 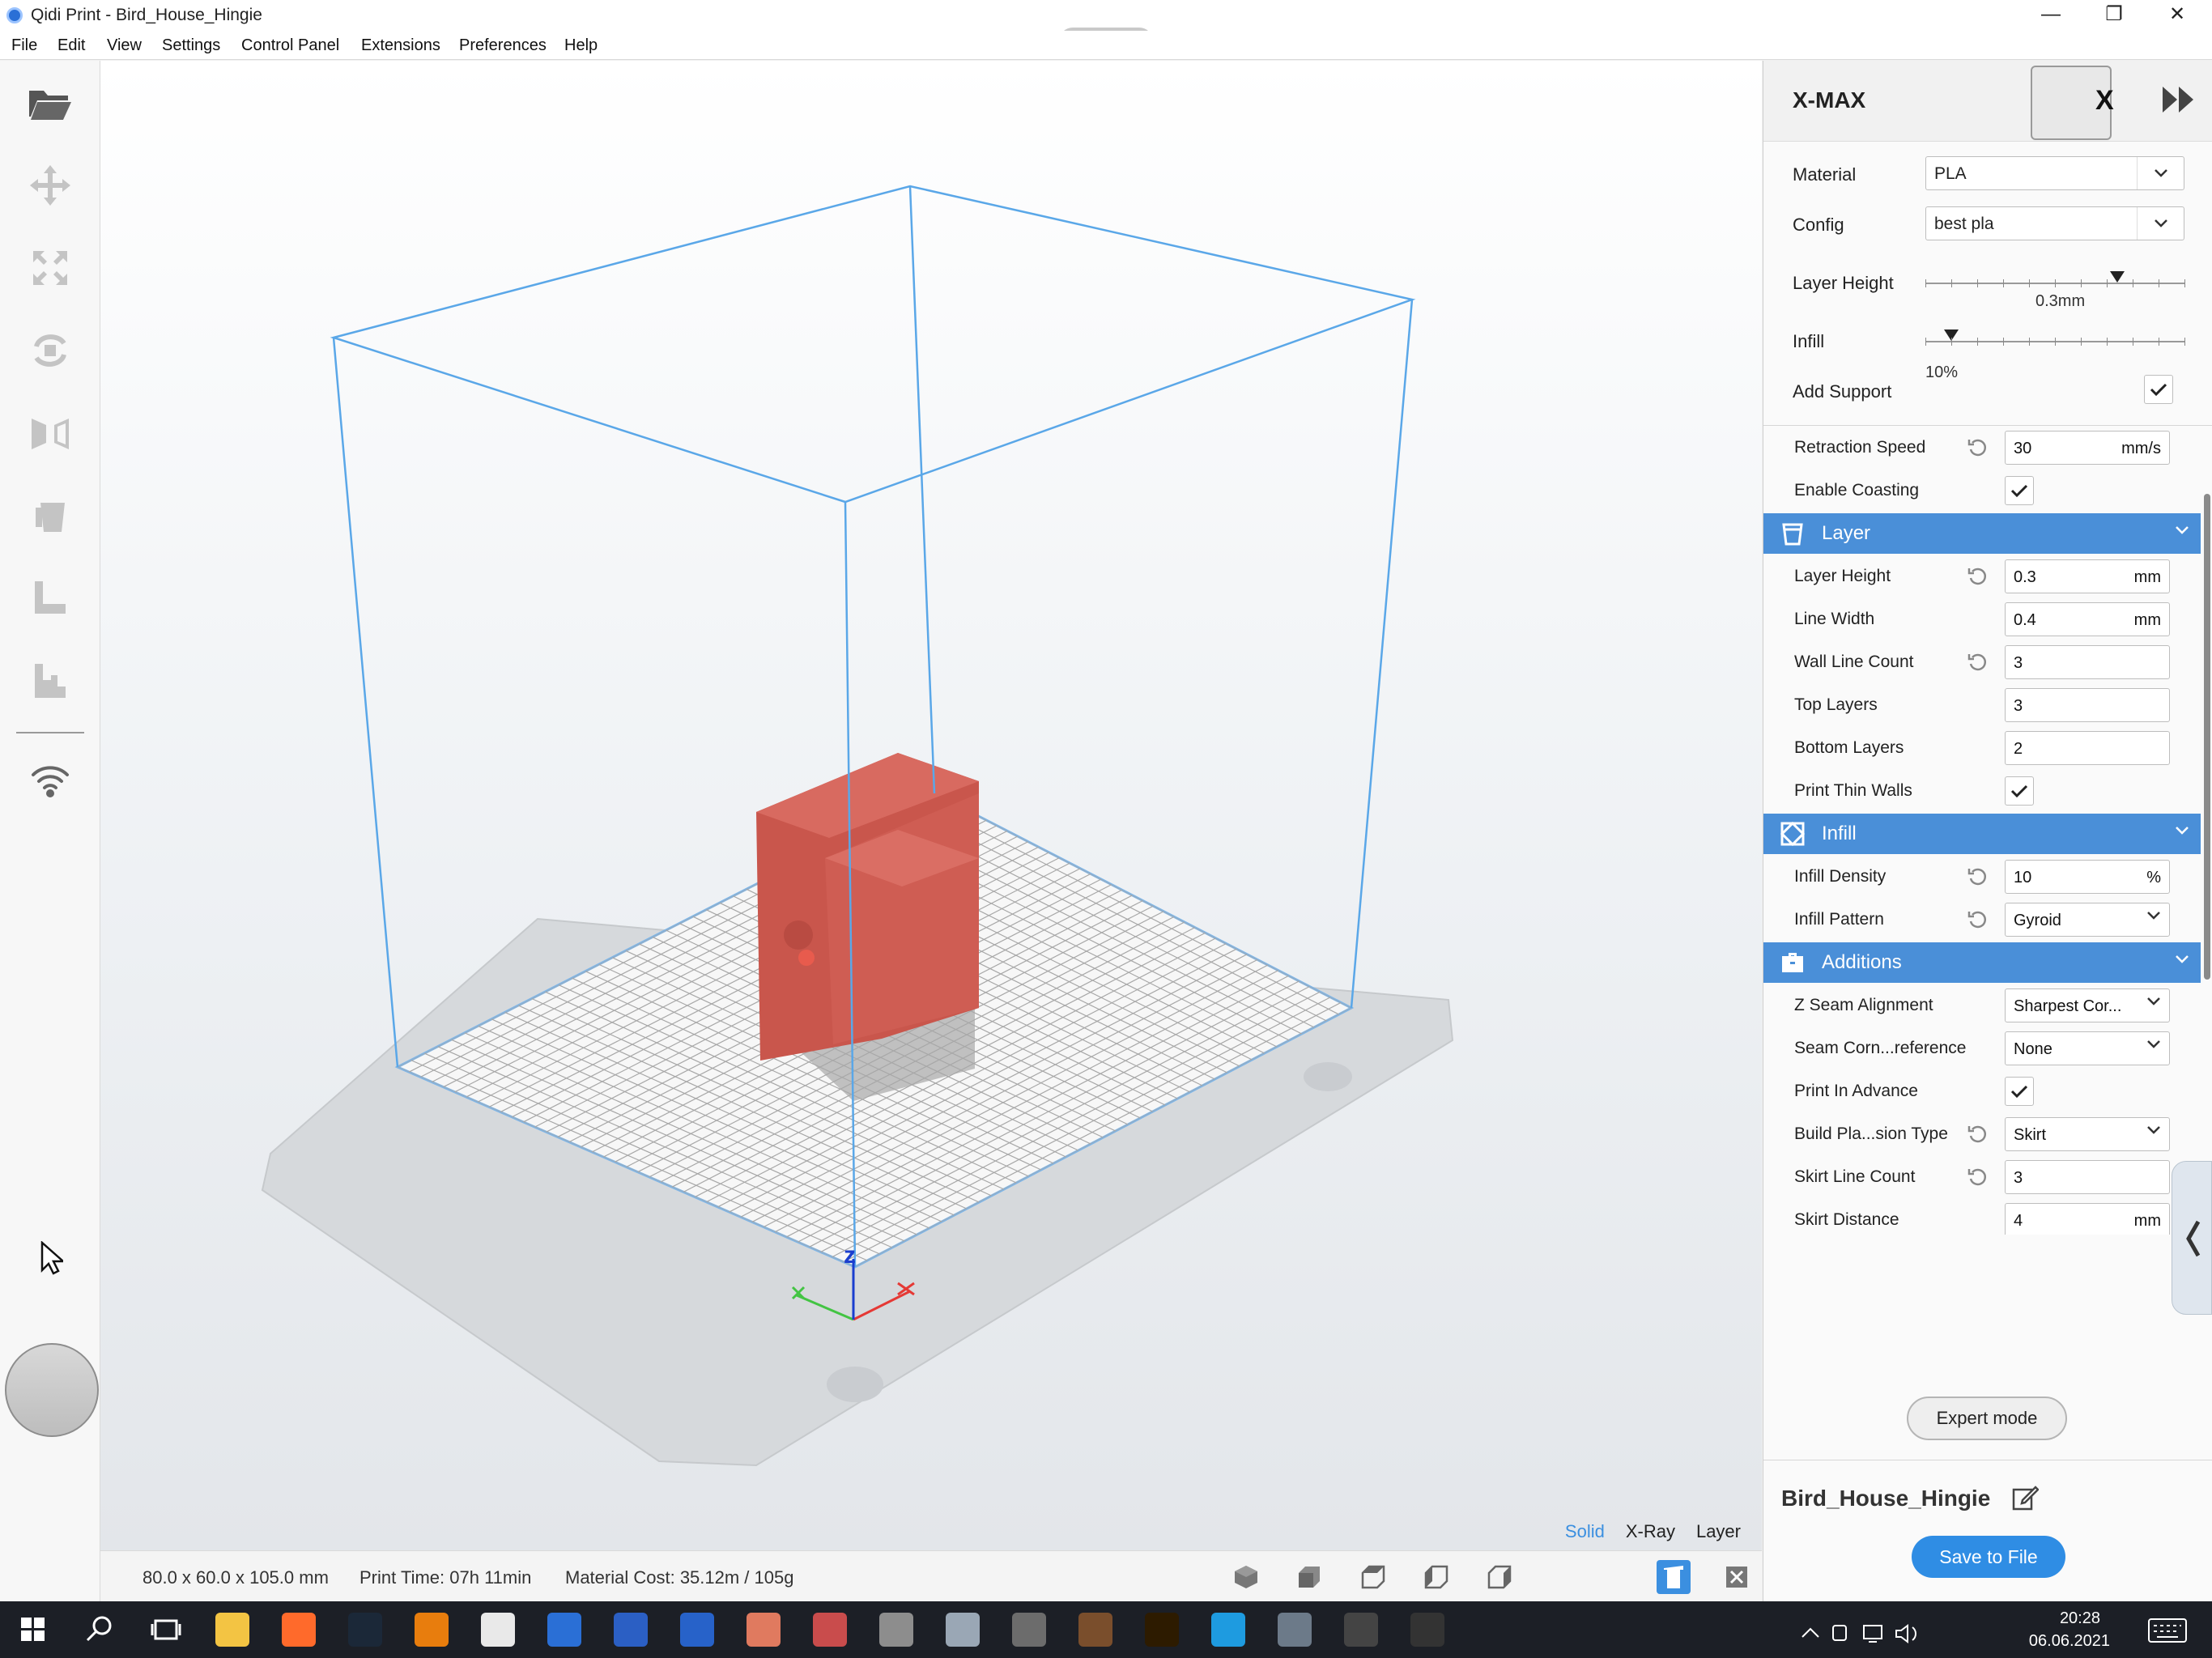 I want to click on expert-mode-button: Expert mode, so click(x=1987, y=1418).